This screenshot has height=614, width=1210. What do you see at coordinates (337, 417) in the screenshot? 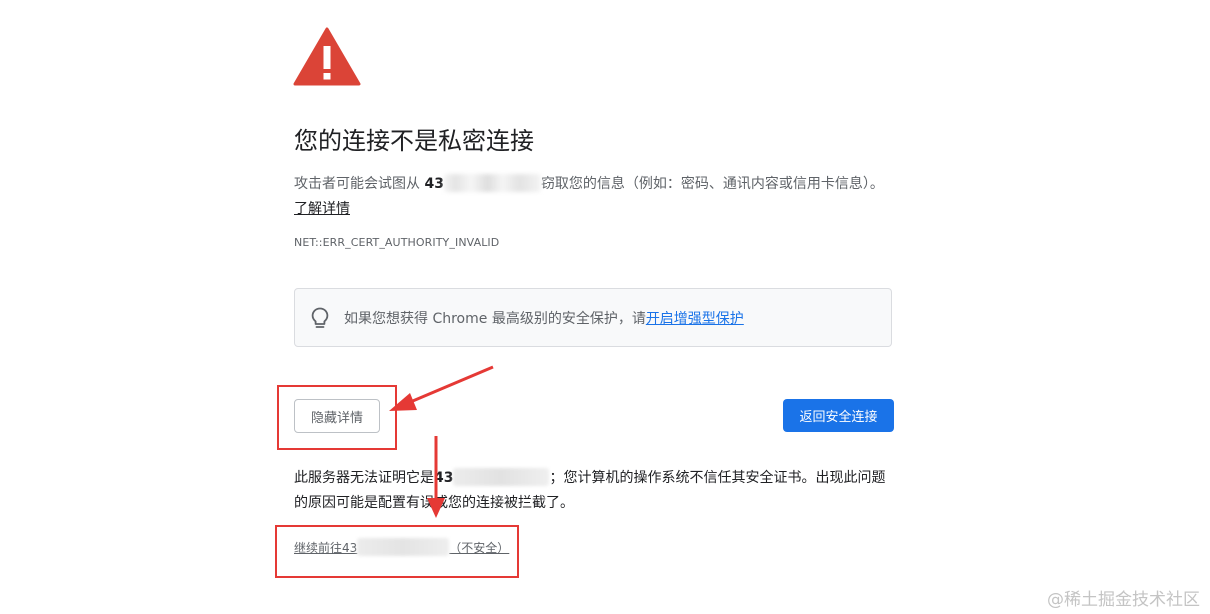
I see `annotation-box-hide-details` at bounding box center [337, 417].